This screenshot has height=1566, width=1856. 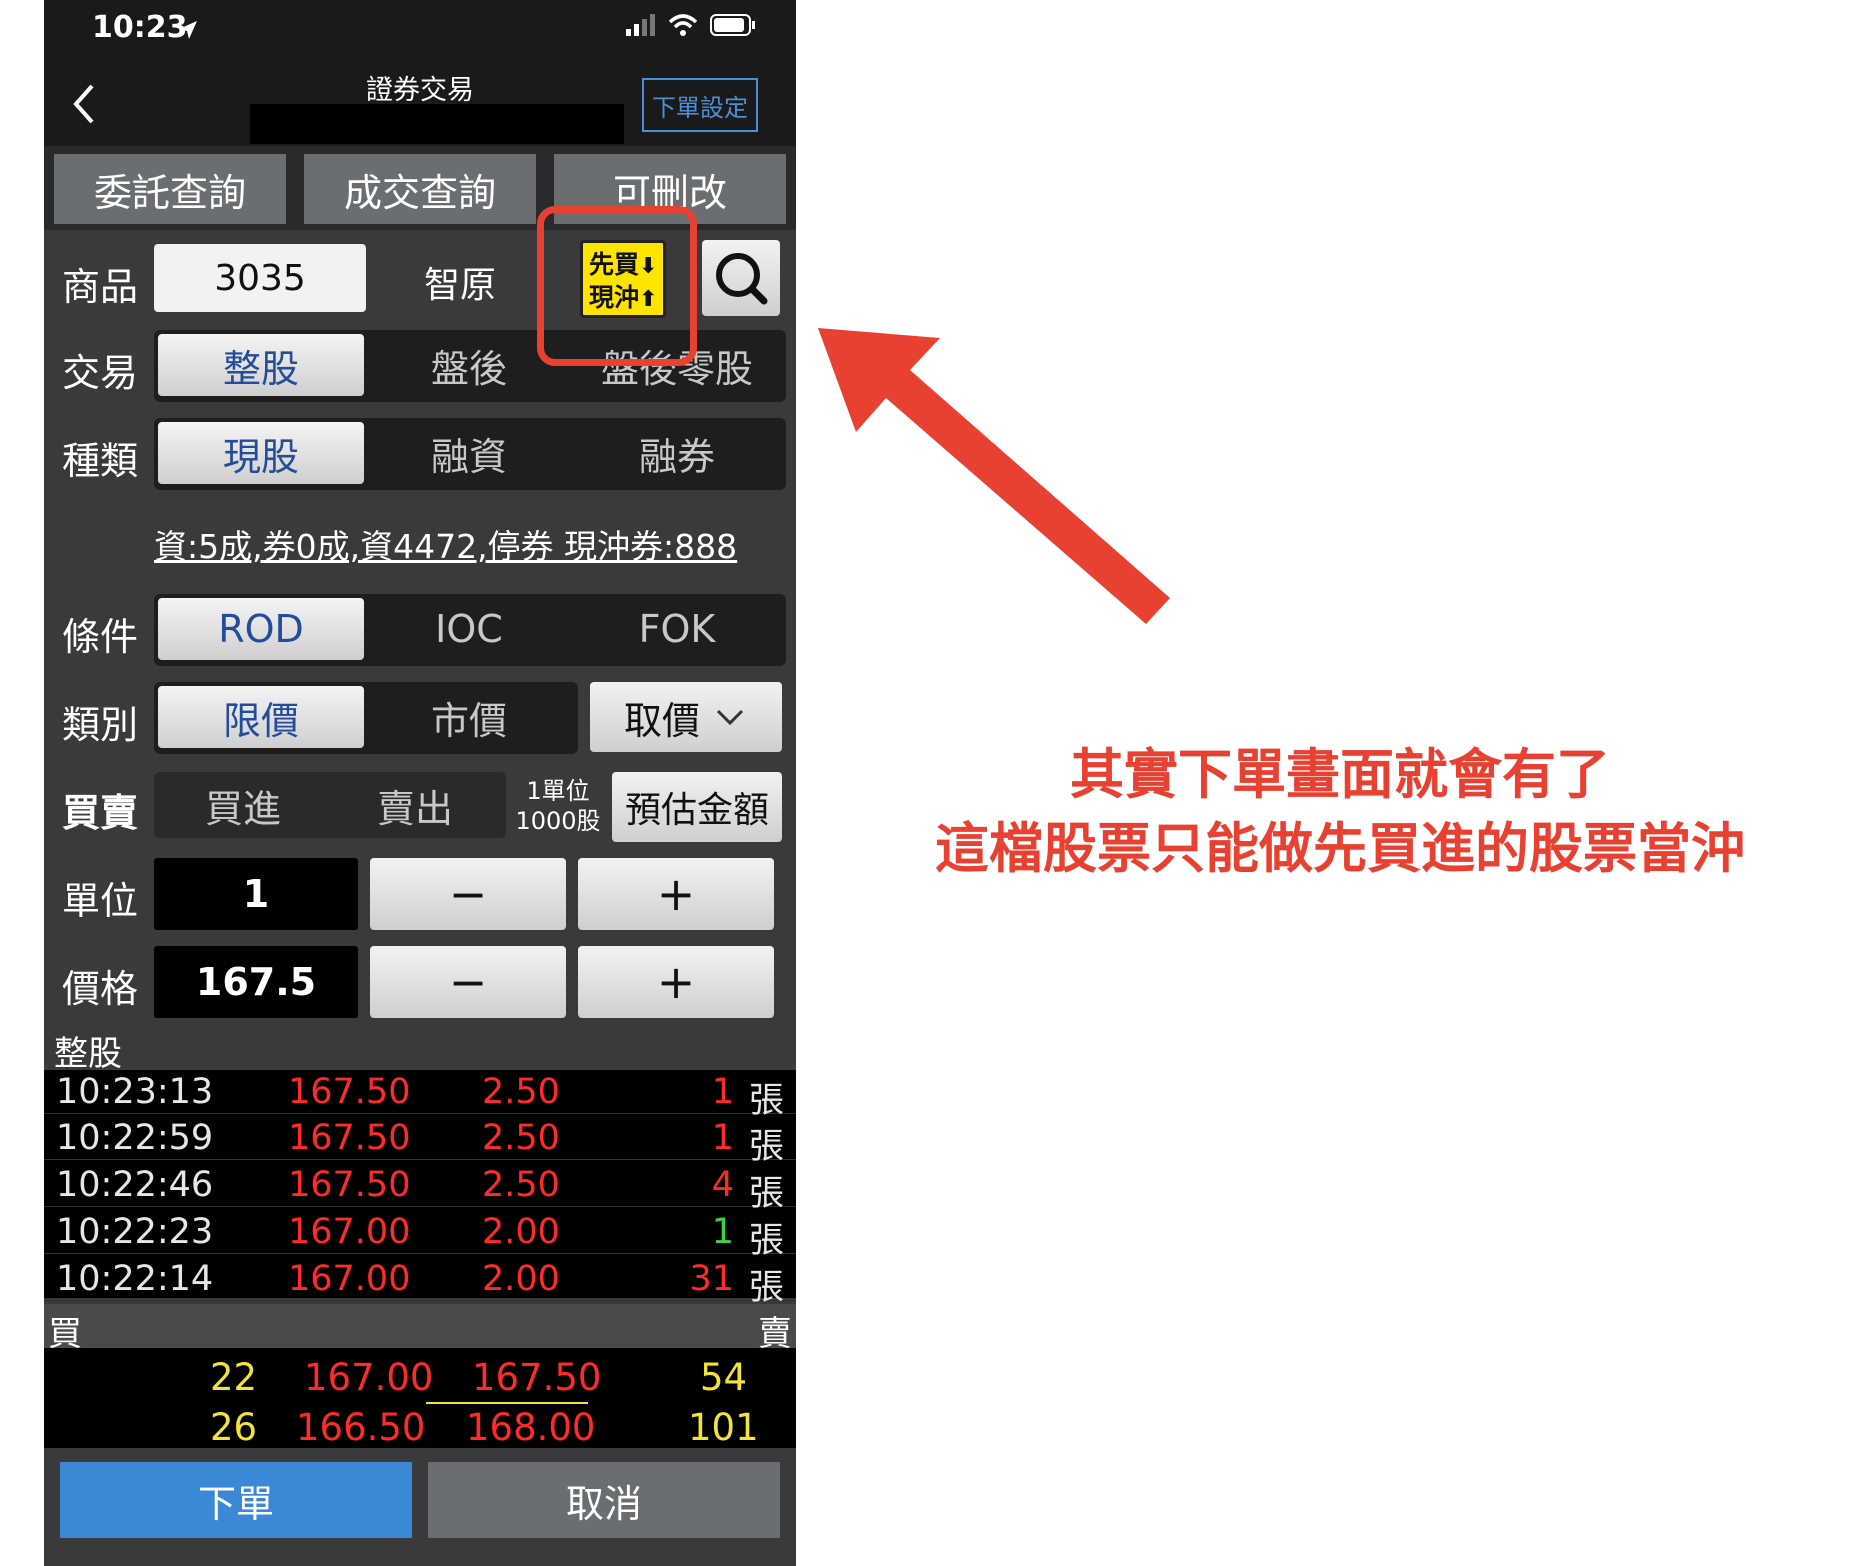 What do you see at coordinates (640, 25) in the screenshot?
I see `signal-icon` at bounding box center [640, 25].